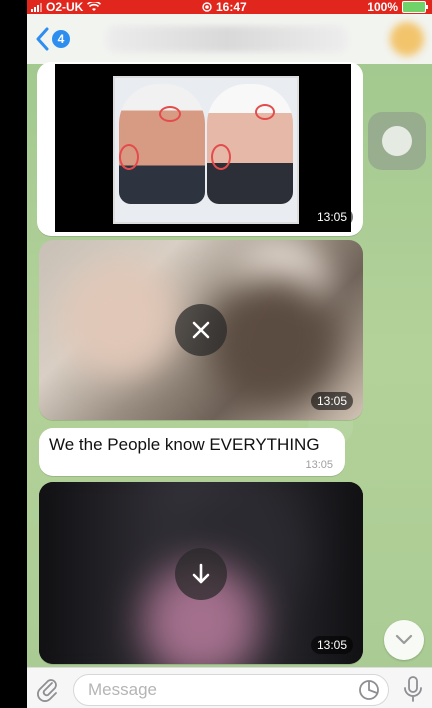  I want to click on close-icon, so click(201, 330).